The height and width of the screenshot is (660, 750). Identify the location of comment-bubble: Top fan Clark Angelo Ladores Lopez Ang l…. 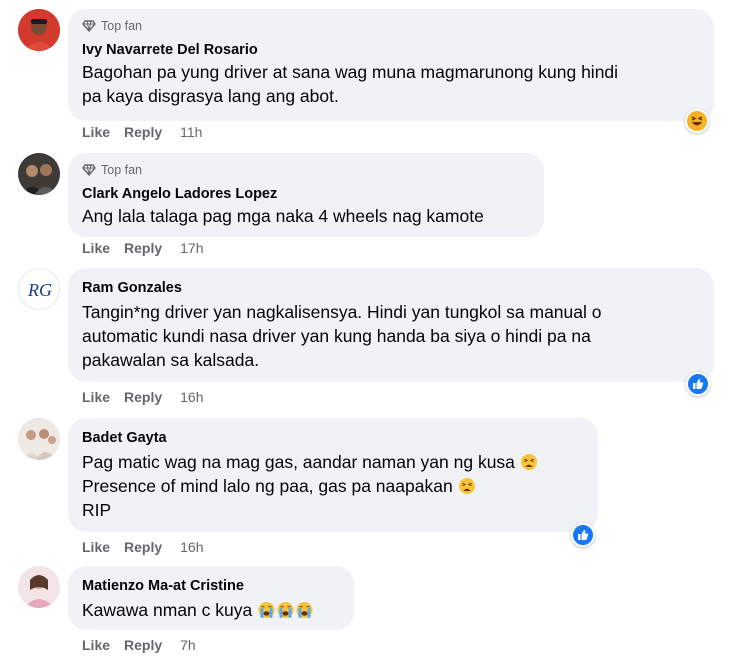
(306, 195).